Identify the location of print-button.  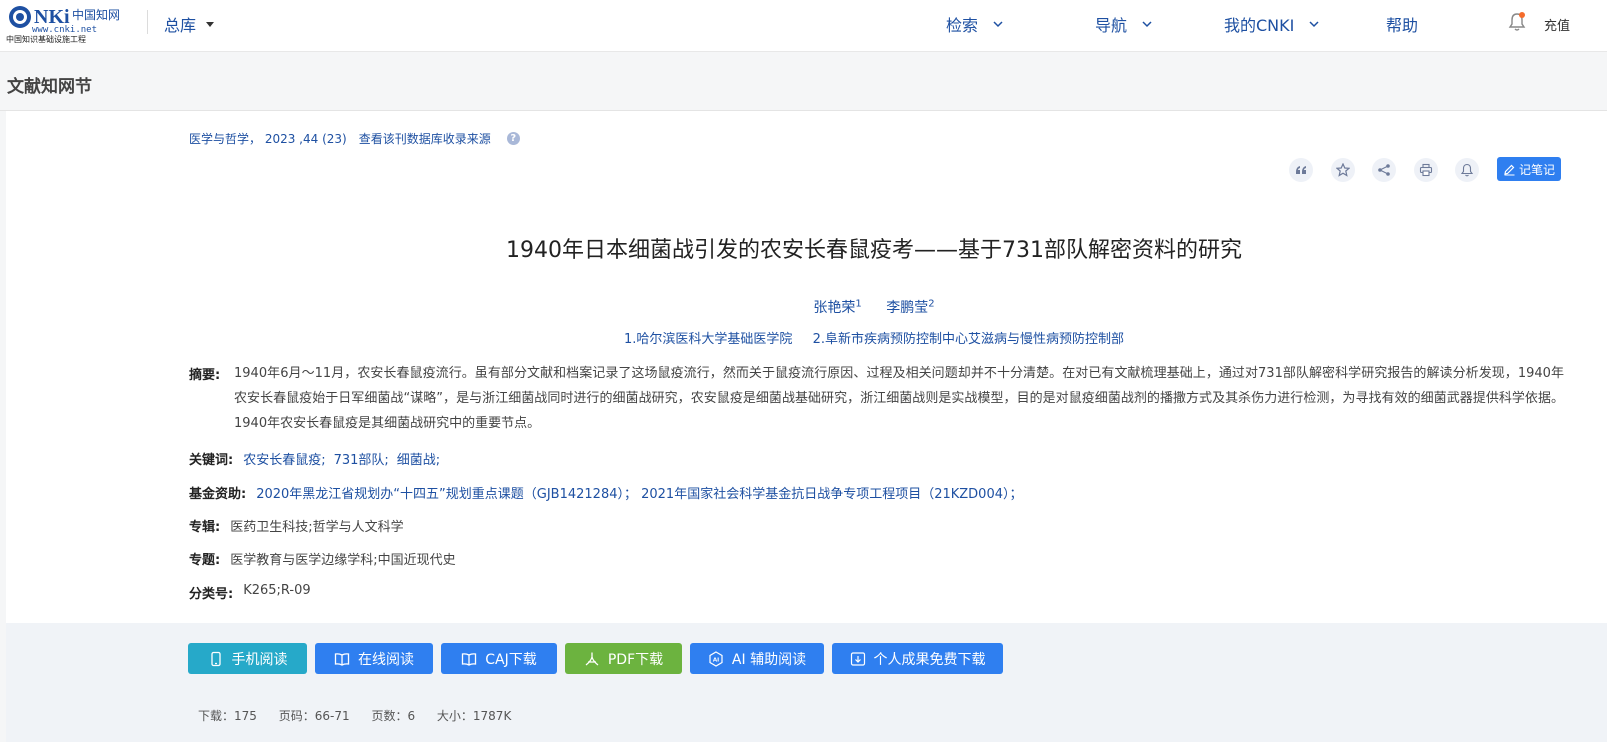
(1426, 170).